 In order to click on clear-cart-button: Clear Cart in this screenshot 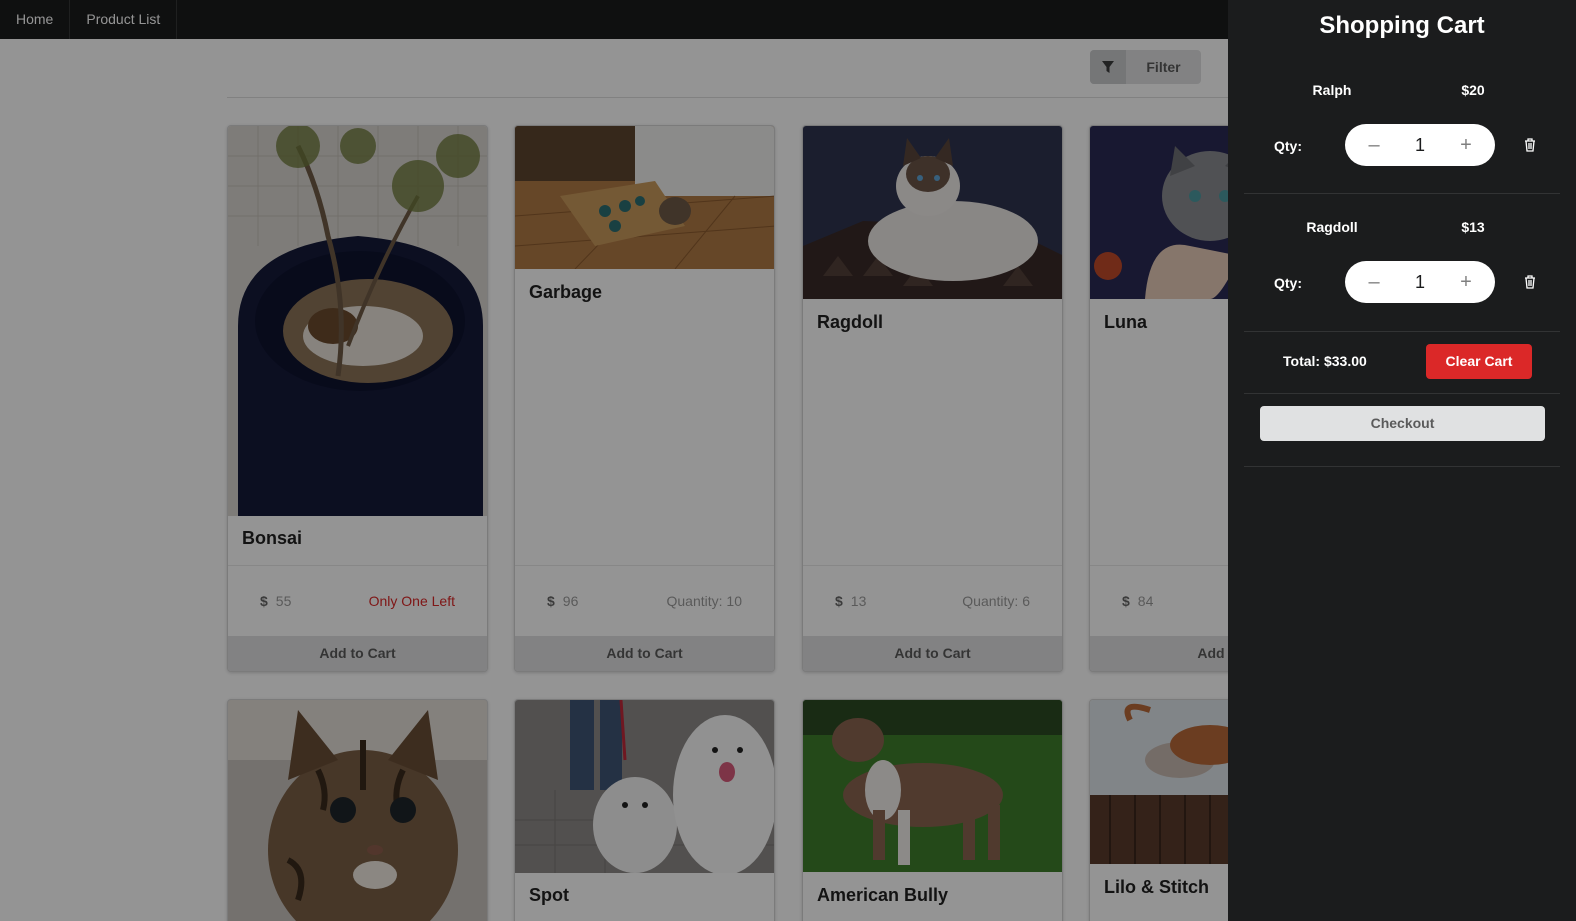, I will do `click(1479, 361)`.